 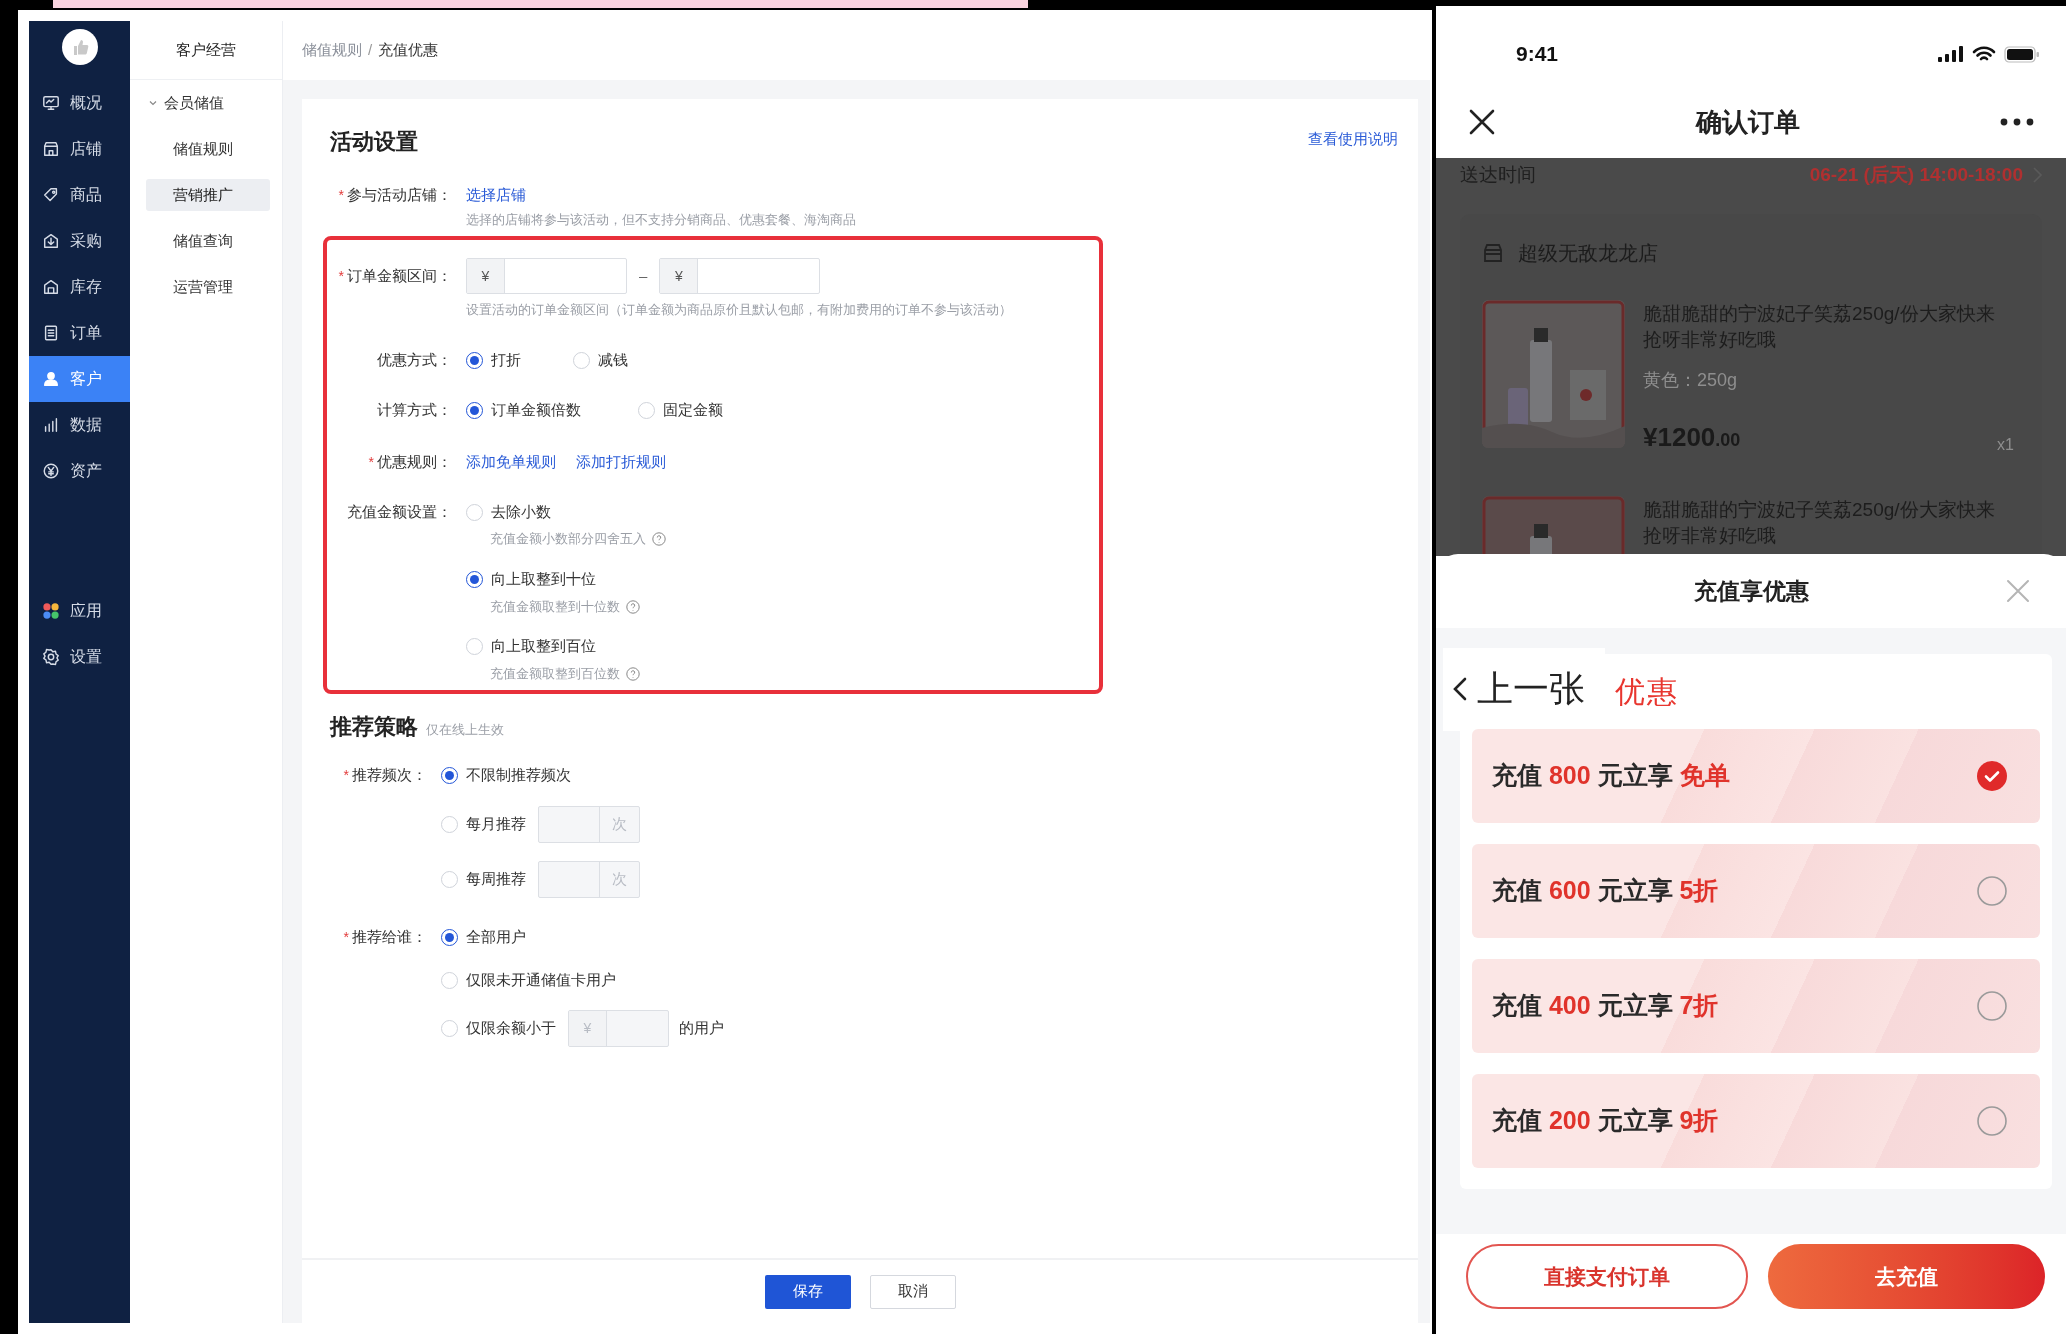 I want to click on hint-text: 选择的店铺将参与该活动，但不支持分销商品、优惠套餐、海淘商品, so click(x=661, y=220).